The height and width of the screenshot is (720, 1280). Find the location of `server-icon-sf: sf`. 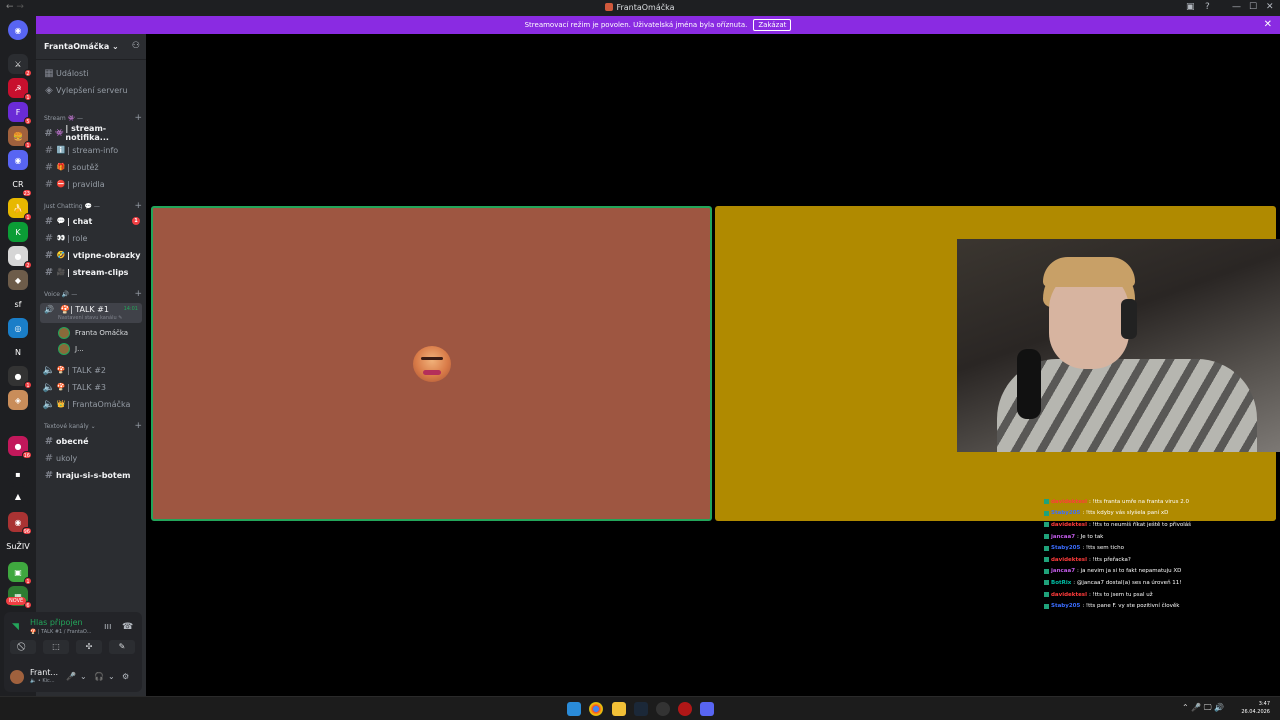

server-icon-sf: sf is located at coordinates (18, 304).